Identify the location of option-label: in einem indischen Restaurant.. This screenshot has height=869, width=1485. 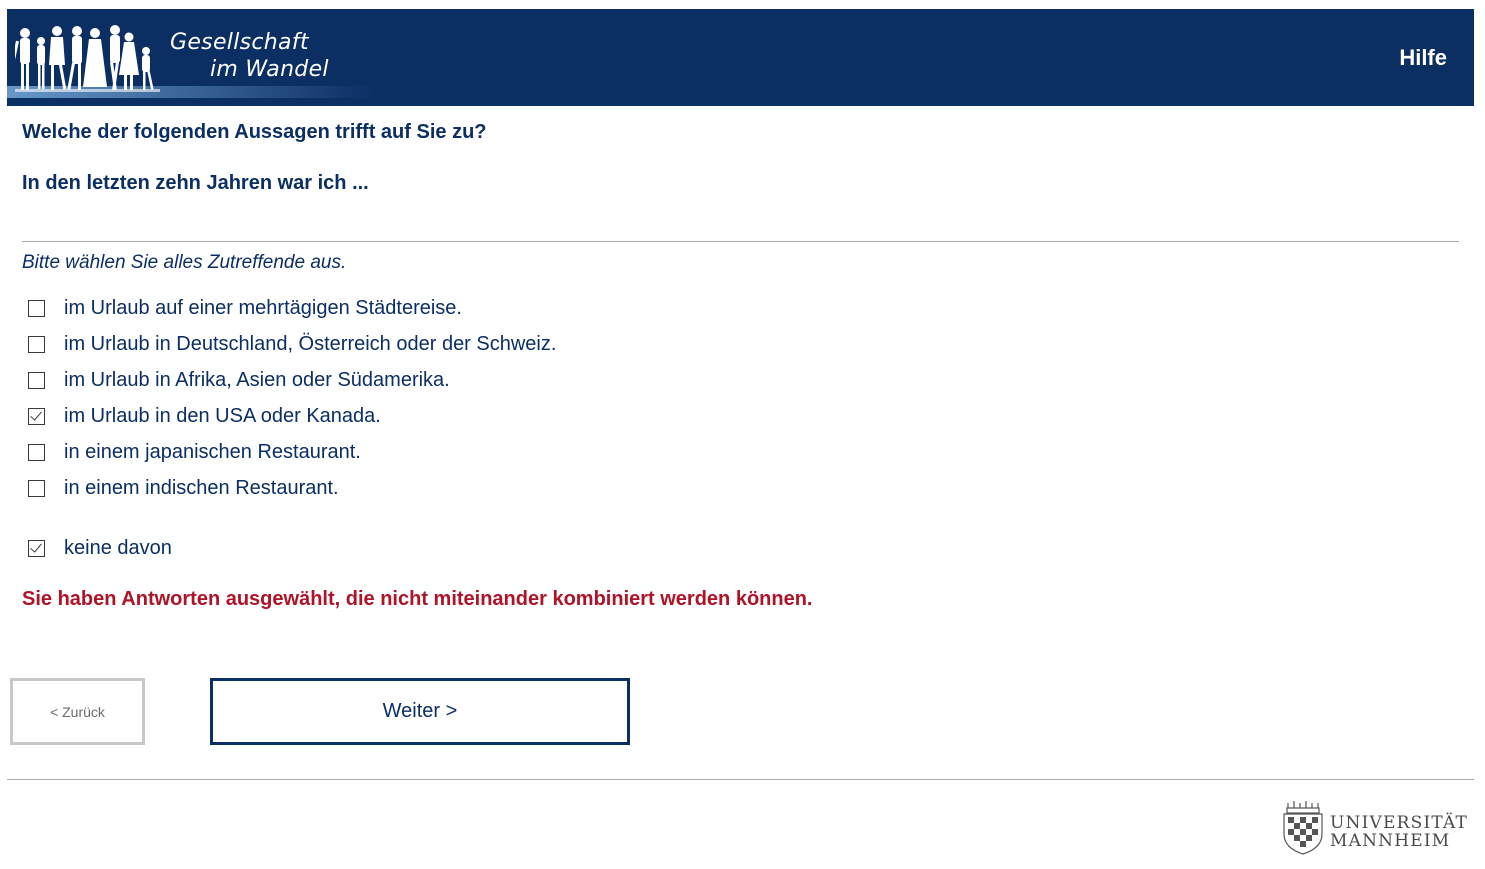
(201, 487).